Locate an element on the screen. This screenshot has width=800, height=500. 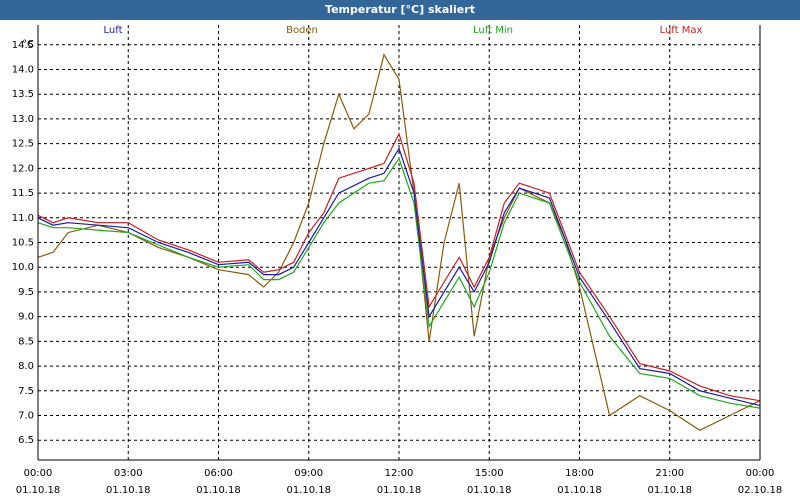
y-tick-label: 8.0 is located at coordinates (26, 366).